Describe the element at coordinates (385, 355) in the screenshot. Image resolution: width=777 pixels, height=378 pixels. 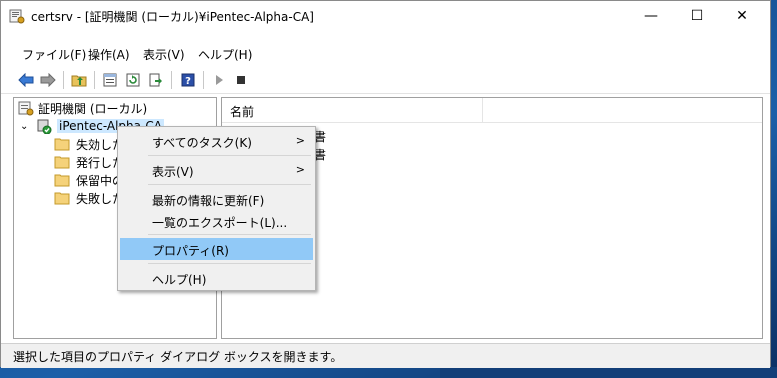
I see `status-bar: 選択した項目のプロパティ ダイアログ ボックスを開きます。` at that location.